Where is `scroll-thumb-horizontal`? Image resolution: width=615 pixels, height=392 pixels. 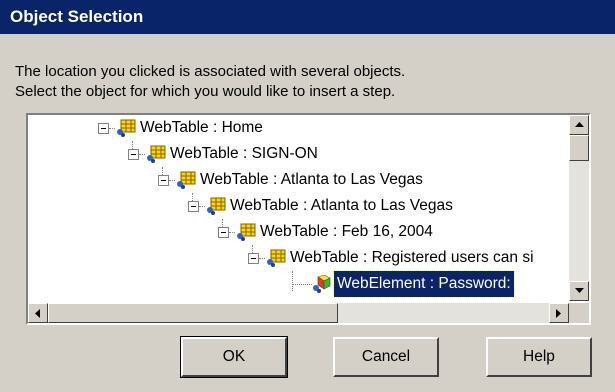
scroll-thumb-horizontal is located at coordinates (193, 313).